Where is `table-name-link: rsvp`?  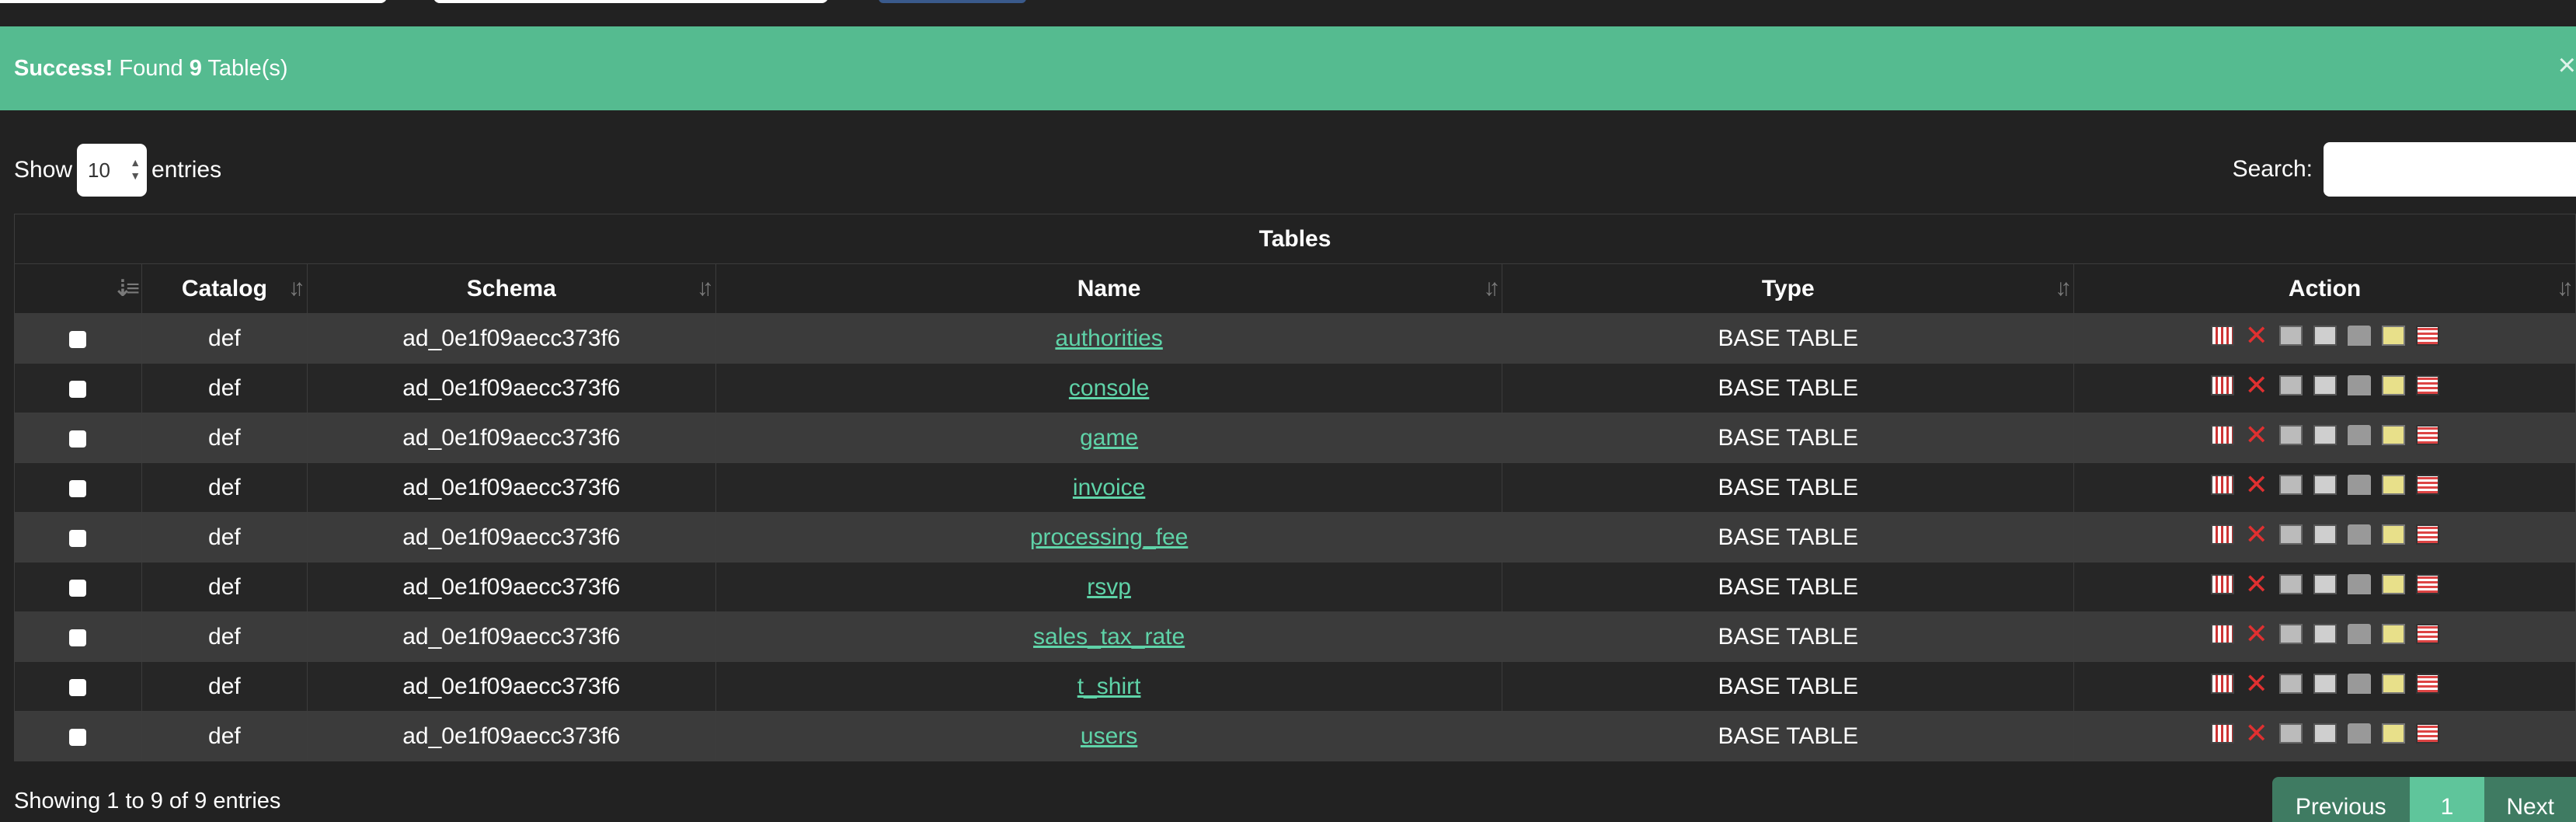 table-name-link: rsvp is located at coordinates (1109, 587).